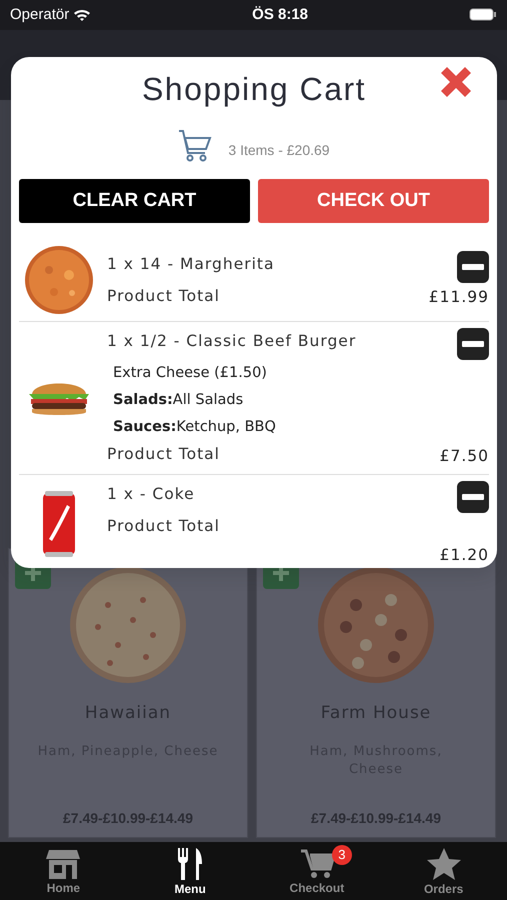 The height and width of the screenshot is (900, 507). What do you see at coordinates (298, 373) in the screenshot?
I see `item-option: Extra Cheese (£1.50)` at bounding box center [298, 373].